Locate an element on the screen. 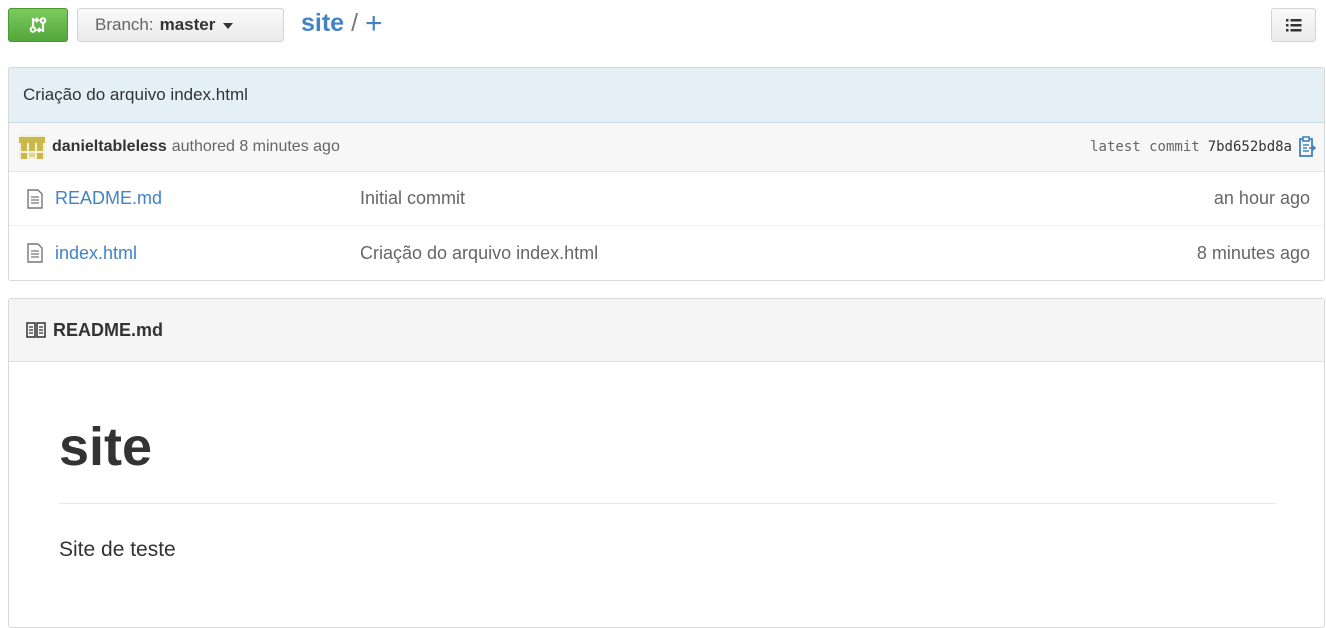 This screenshot has width=1326, height=628. file-age: an hour ago is located at coordinates (1261, 198).